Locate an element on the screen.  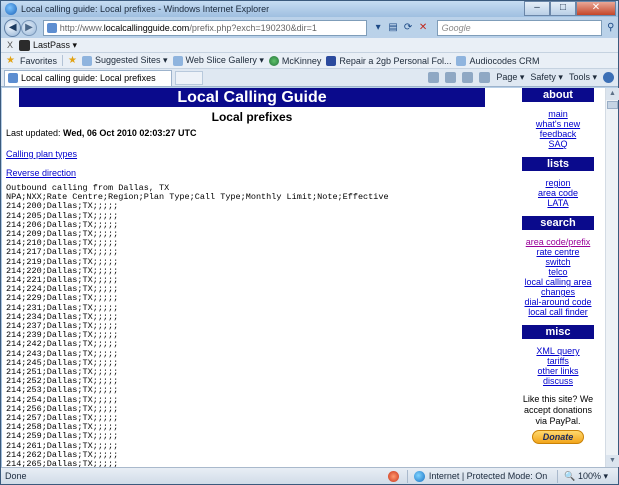
url-host: localcallingguide.com is located at coordinates (146, 28).